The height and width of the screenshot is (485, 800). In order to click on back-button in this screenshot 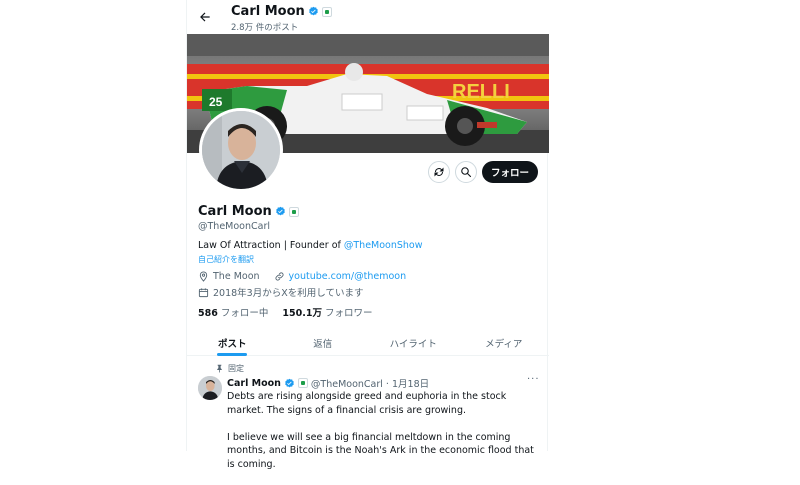, I will do `click(205, 17)`.